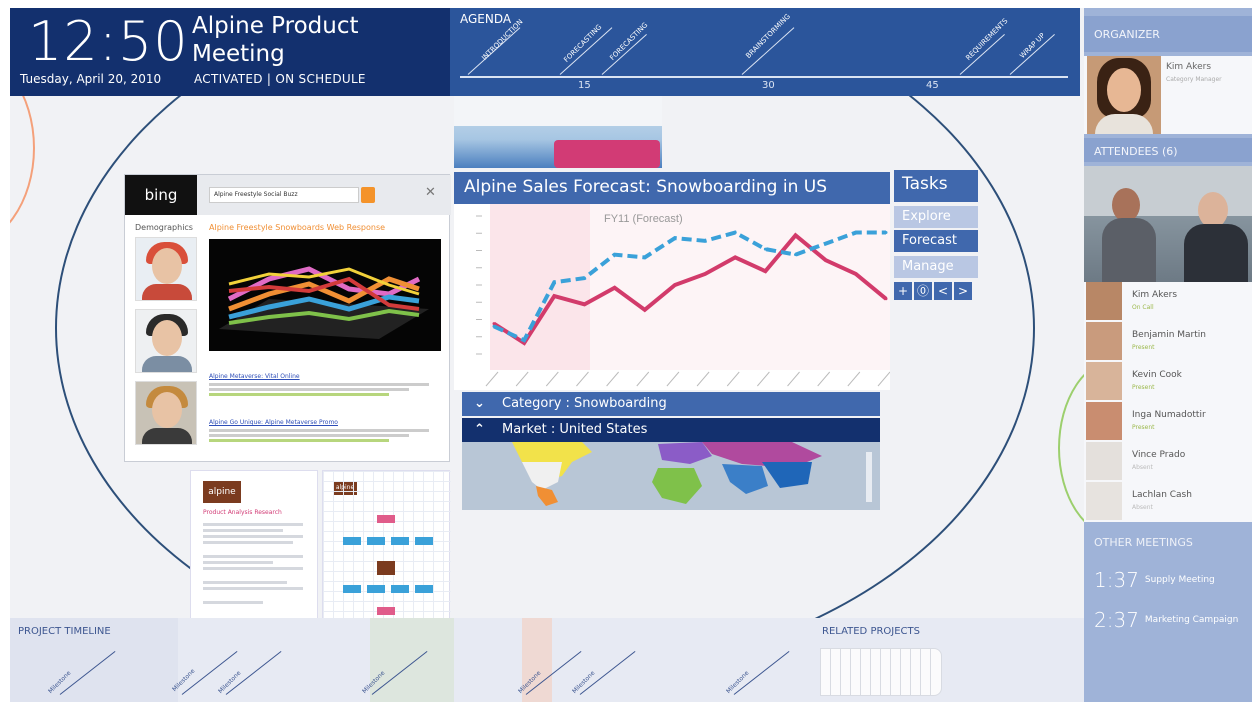 This screenshot has width=1252, height=702. I want to click on task-icon-row: + ⓪ < >, so click(933, 291).